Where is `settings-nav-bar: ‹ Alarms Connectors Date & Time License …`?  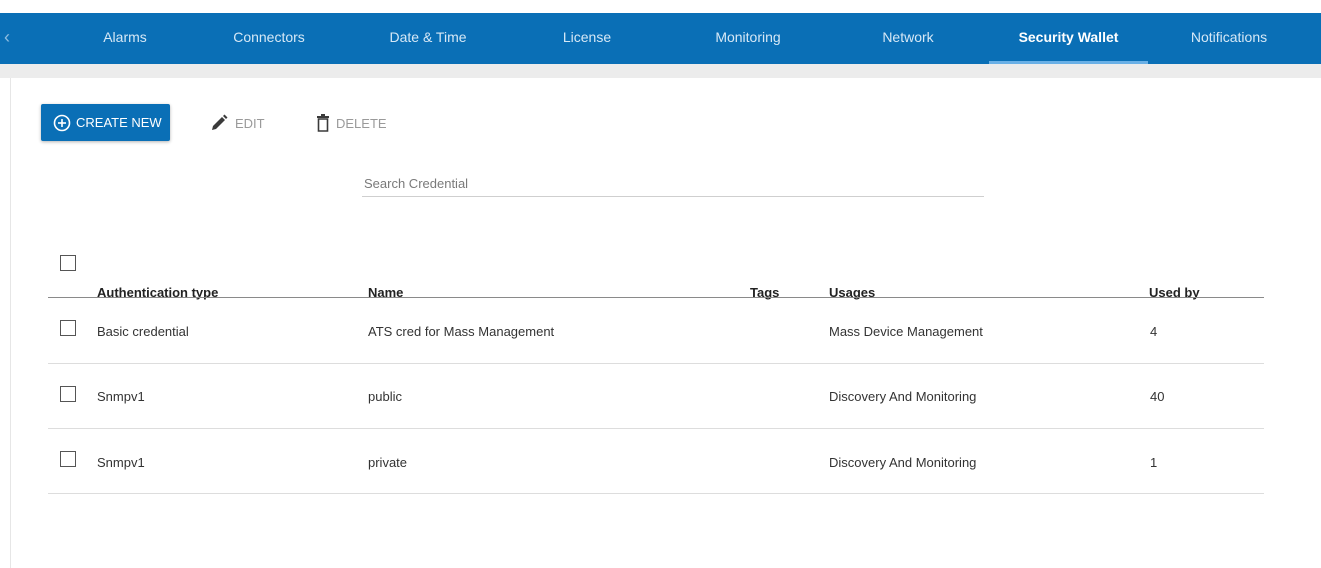 settings-nav-bar: ‹ Alarms Connectors Date & Time License … is located at coordinates (660, 38).